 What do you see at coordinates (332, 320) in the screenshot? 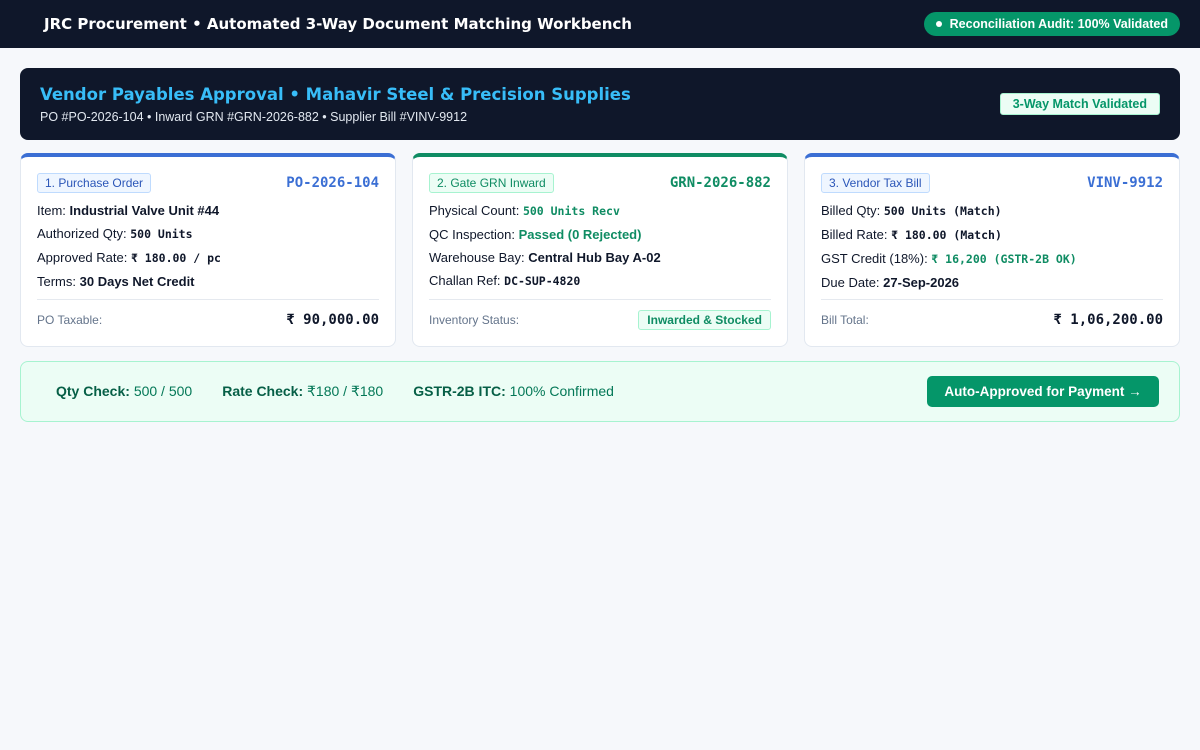
I see `po-taxable-amount: ₹ 90,000.00` at bounding box center [332, 320].